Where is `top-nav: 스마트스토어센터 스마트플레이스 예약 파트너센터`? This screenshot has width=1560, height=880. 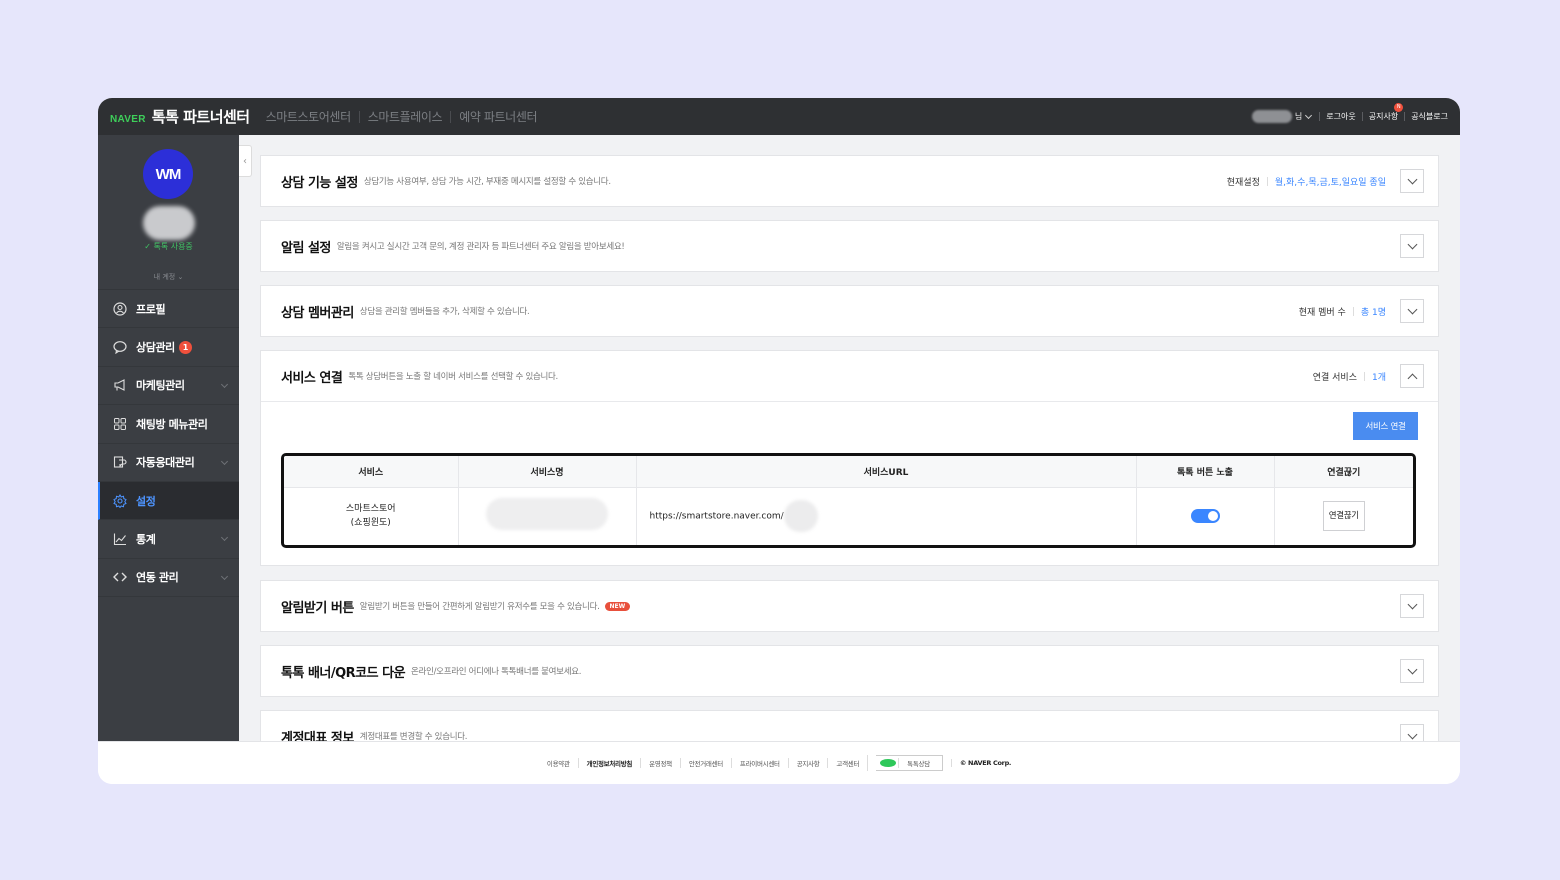
top-nav: 스마트스토어센터 스마트플레이스 예약 파트너센터 is located at coordinates (406, 116).